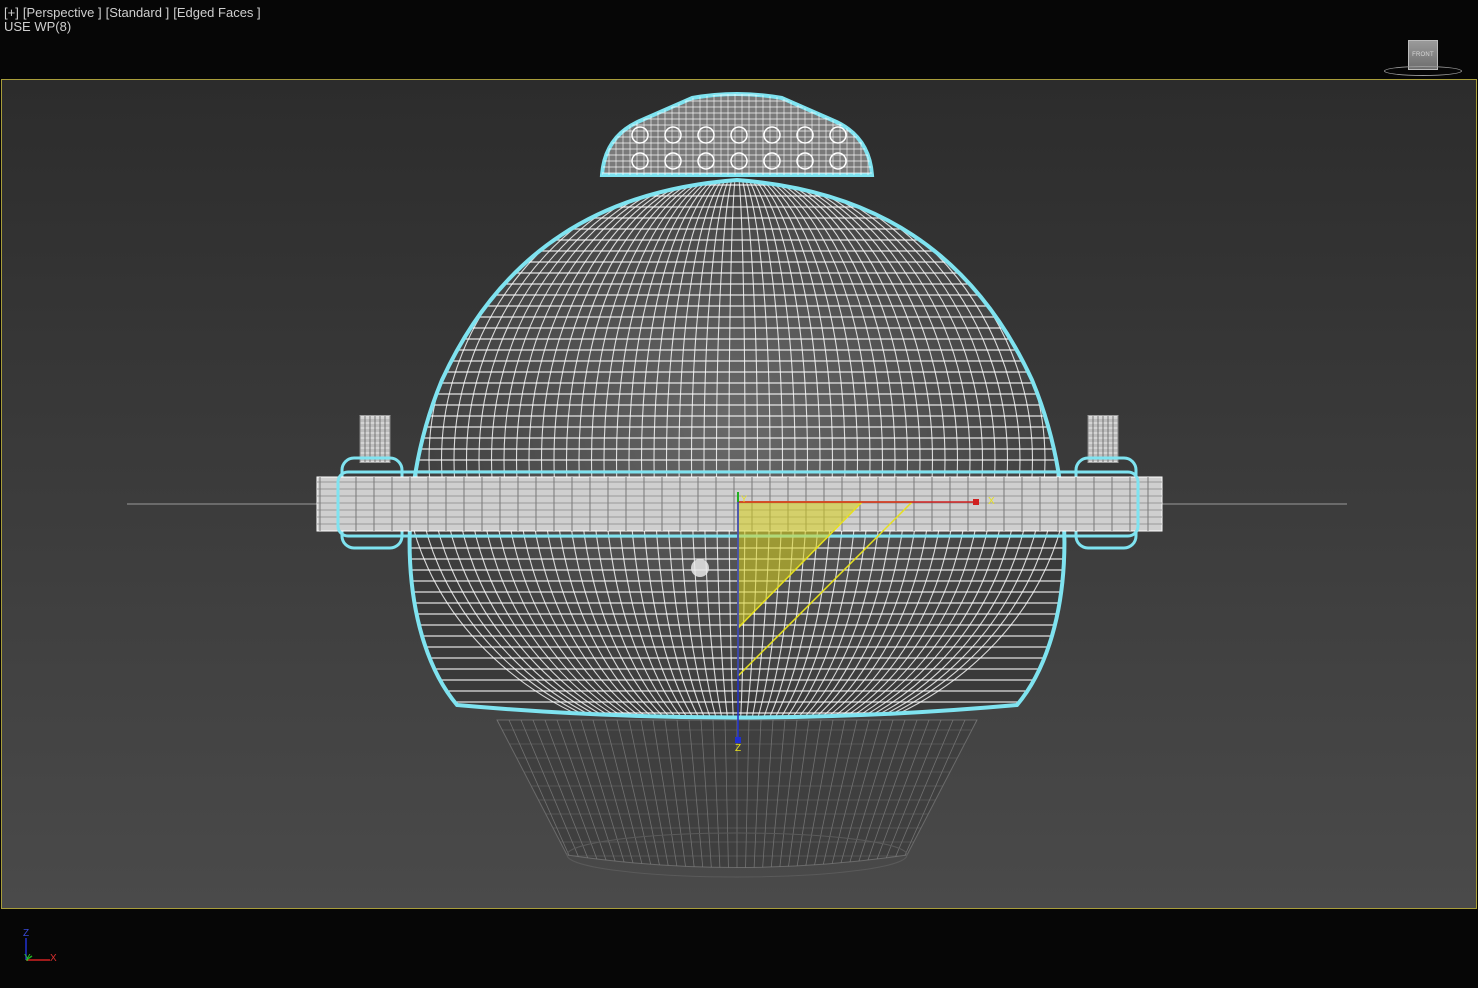  What do you see at coordinates (737, 133) in the screenshot?
I see `top-cap-mesh` at bounding box center [737, 133].